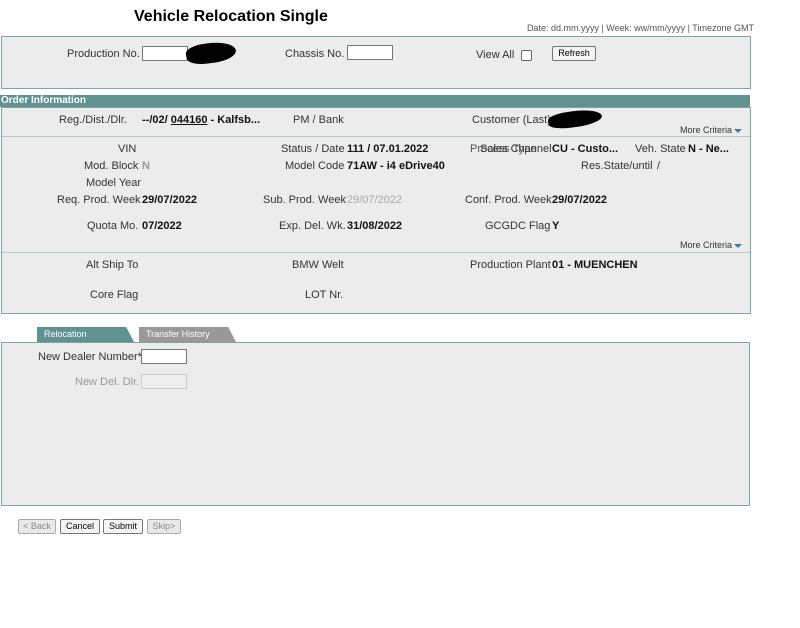 The height and width of the screenshot is (628, 800). What do you see at coordinates (556, 226) in the screenshot?
I see `gcgdc-flag-value: Y` at bounding box center [556, 226].